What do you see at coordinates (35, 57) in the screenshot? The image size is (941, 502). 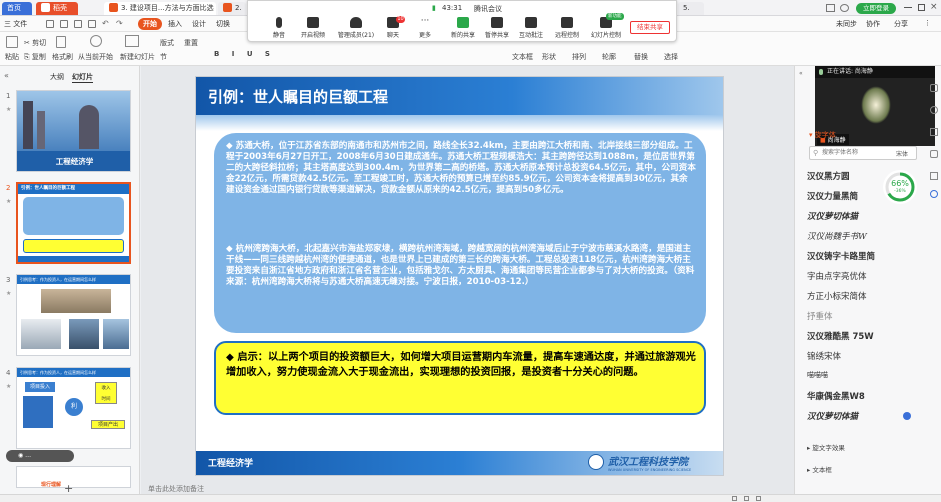 I see `copy-button: ⎘ 复制` at bounding box center [35, 57].